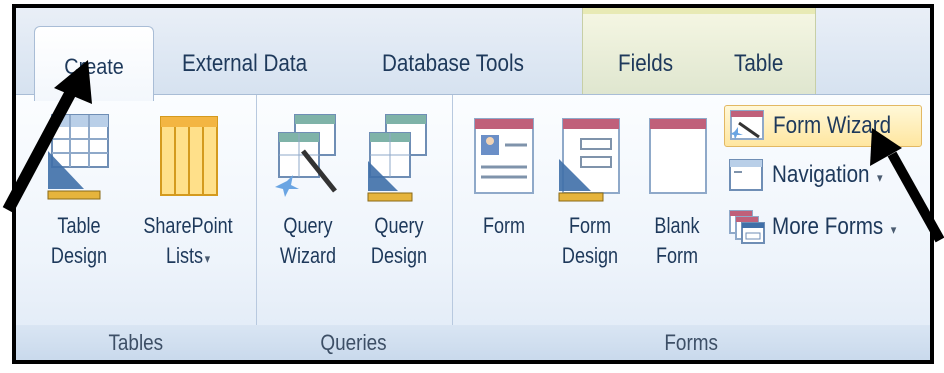 This screenshot has width=944, height=373. What do you see at coordinates (354, 342) in the screenshot?
I see `queries-group-label: Queries` at bounding box center [354, 342].